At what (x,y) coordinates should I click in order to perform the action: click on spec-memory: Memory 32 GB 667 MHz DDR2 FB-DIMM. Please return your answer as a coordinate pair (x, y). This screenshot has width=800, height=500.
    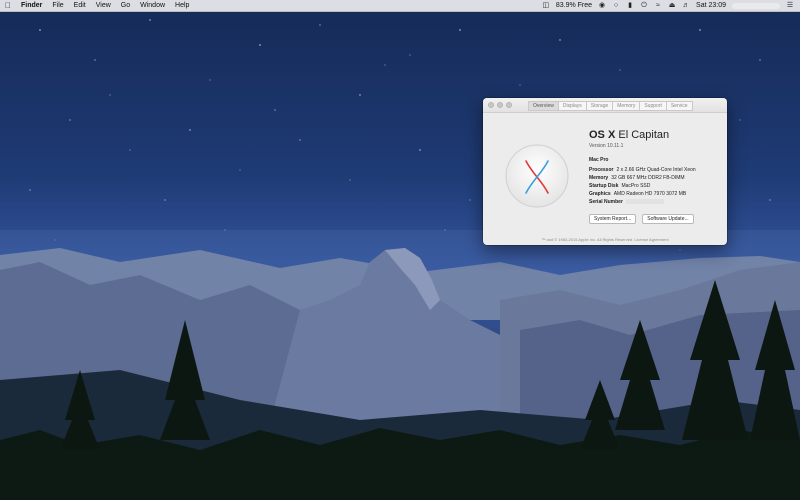
    Looking at the image, I should click on (654, 178).